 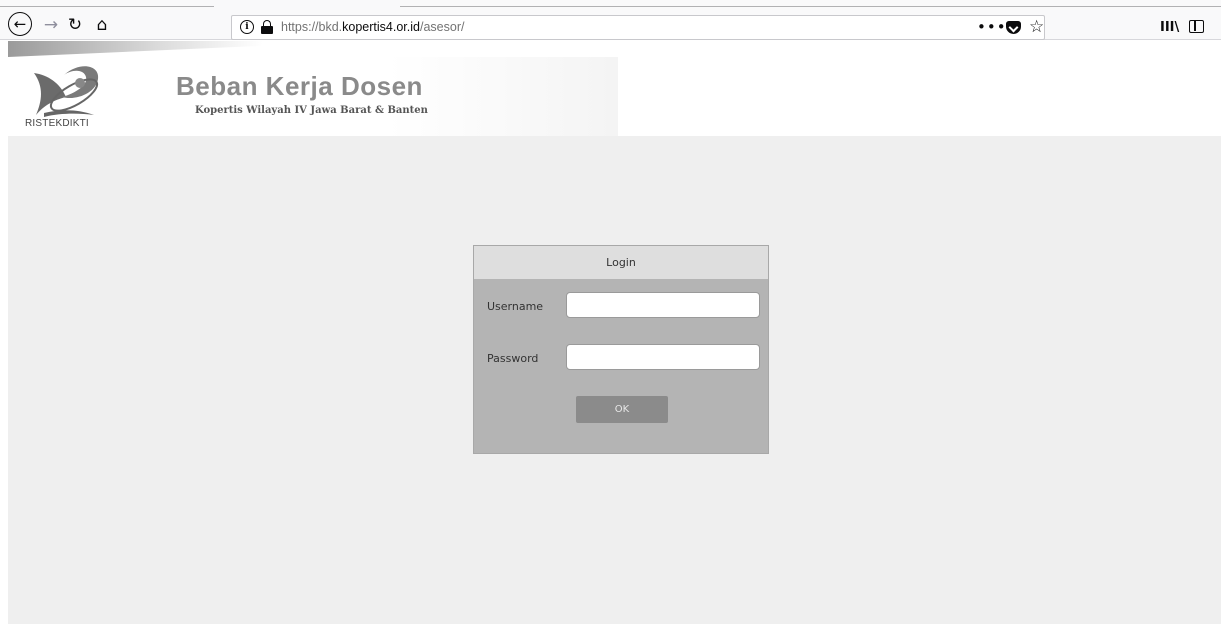 I want to click on home-icon: ⌂, so click(x=102, y=25).